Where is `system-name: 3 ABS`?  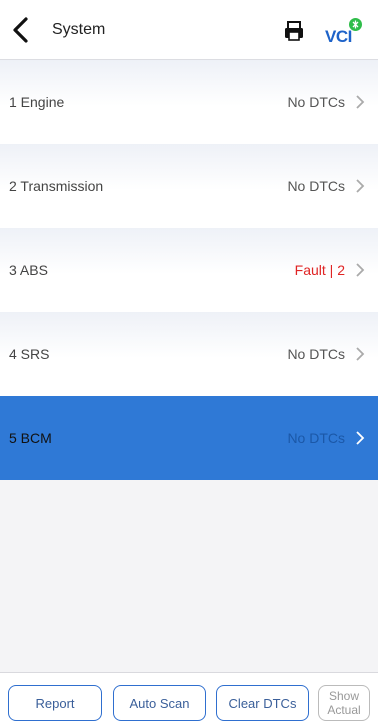
system-name: 3 ABS is located at coordinates (28, 270).